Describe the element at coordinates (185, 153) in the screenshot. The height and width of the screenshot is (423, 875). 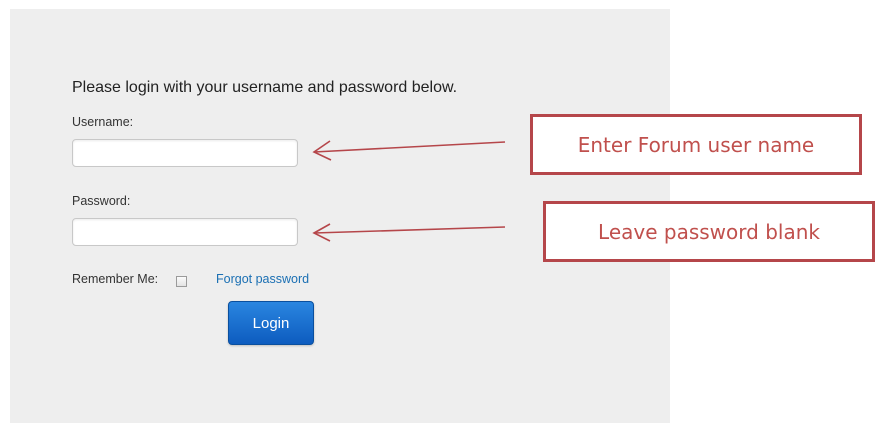
I see `username-input` at that location.